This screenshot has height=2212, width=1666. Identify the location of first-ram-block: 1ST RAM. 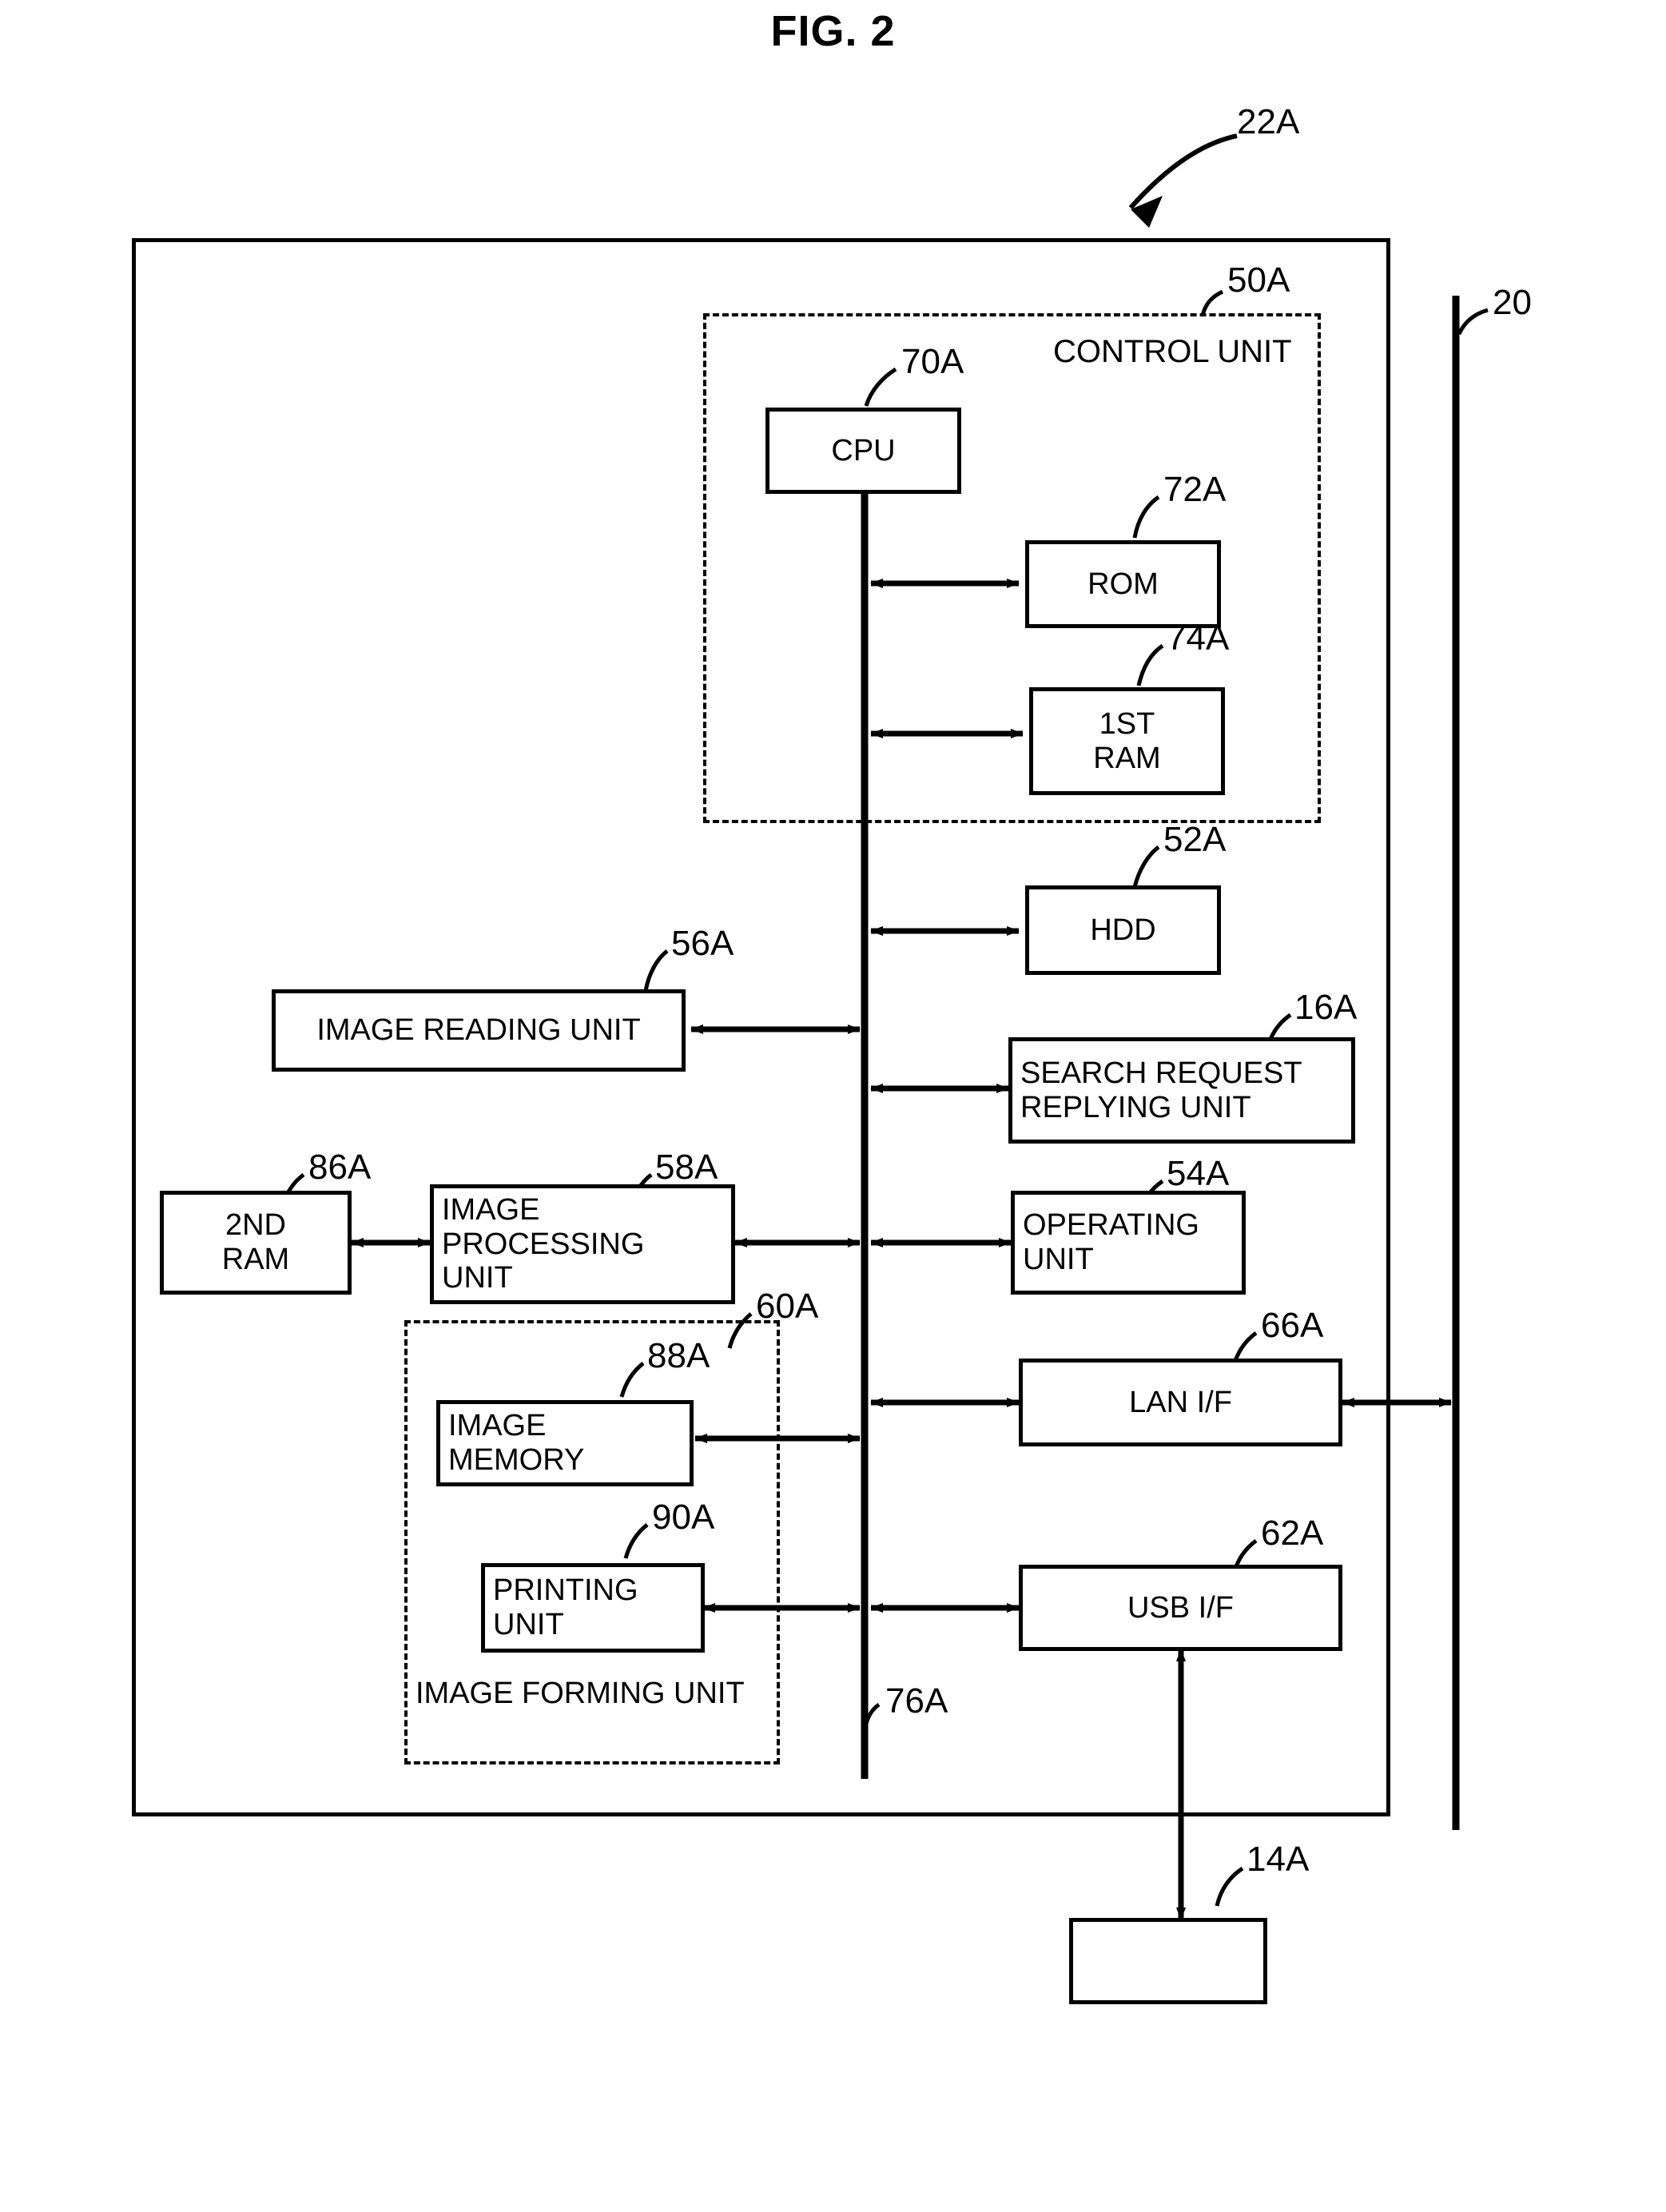
(1127, 741).